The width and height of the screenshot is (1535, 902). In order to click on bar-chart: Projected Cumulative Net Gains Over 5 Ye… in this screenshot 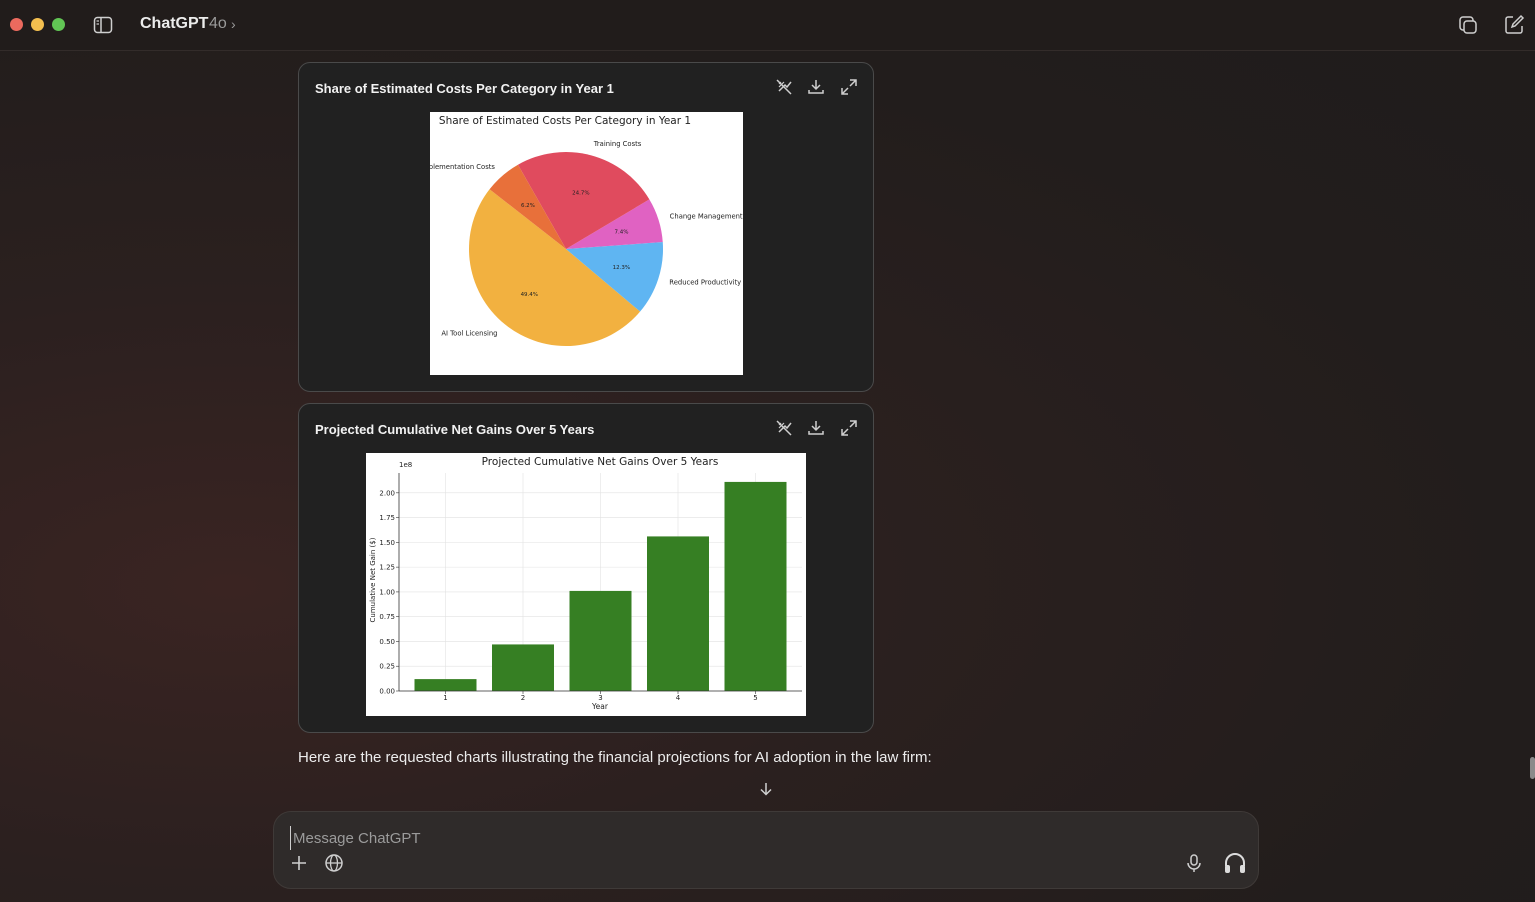, I will do `click(585, 583)`.